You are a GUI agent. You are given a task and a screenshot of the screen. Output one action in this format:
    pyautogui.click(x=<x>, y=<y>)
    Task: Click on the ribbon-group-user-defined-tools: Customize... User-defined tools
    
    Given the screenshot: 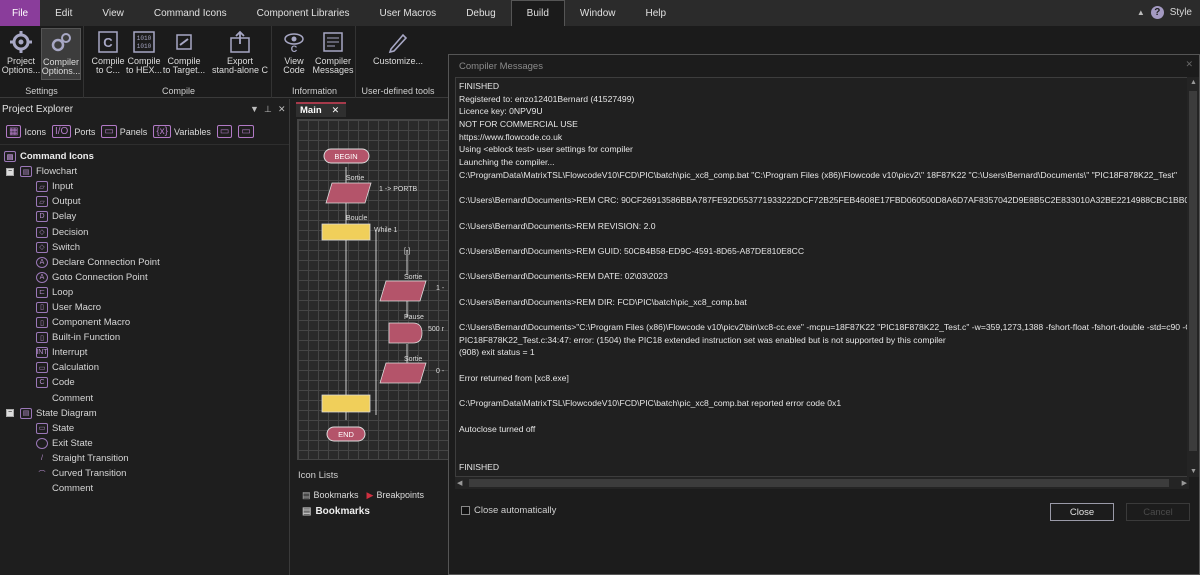 What is the action you would take?
    pyautogui.click(x=398, y=62)
    